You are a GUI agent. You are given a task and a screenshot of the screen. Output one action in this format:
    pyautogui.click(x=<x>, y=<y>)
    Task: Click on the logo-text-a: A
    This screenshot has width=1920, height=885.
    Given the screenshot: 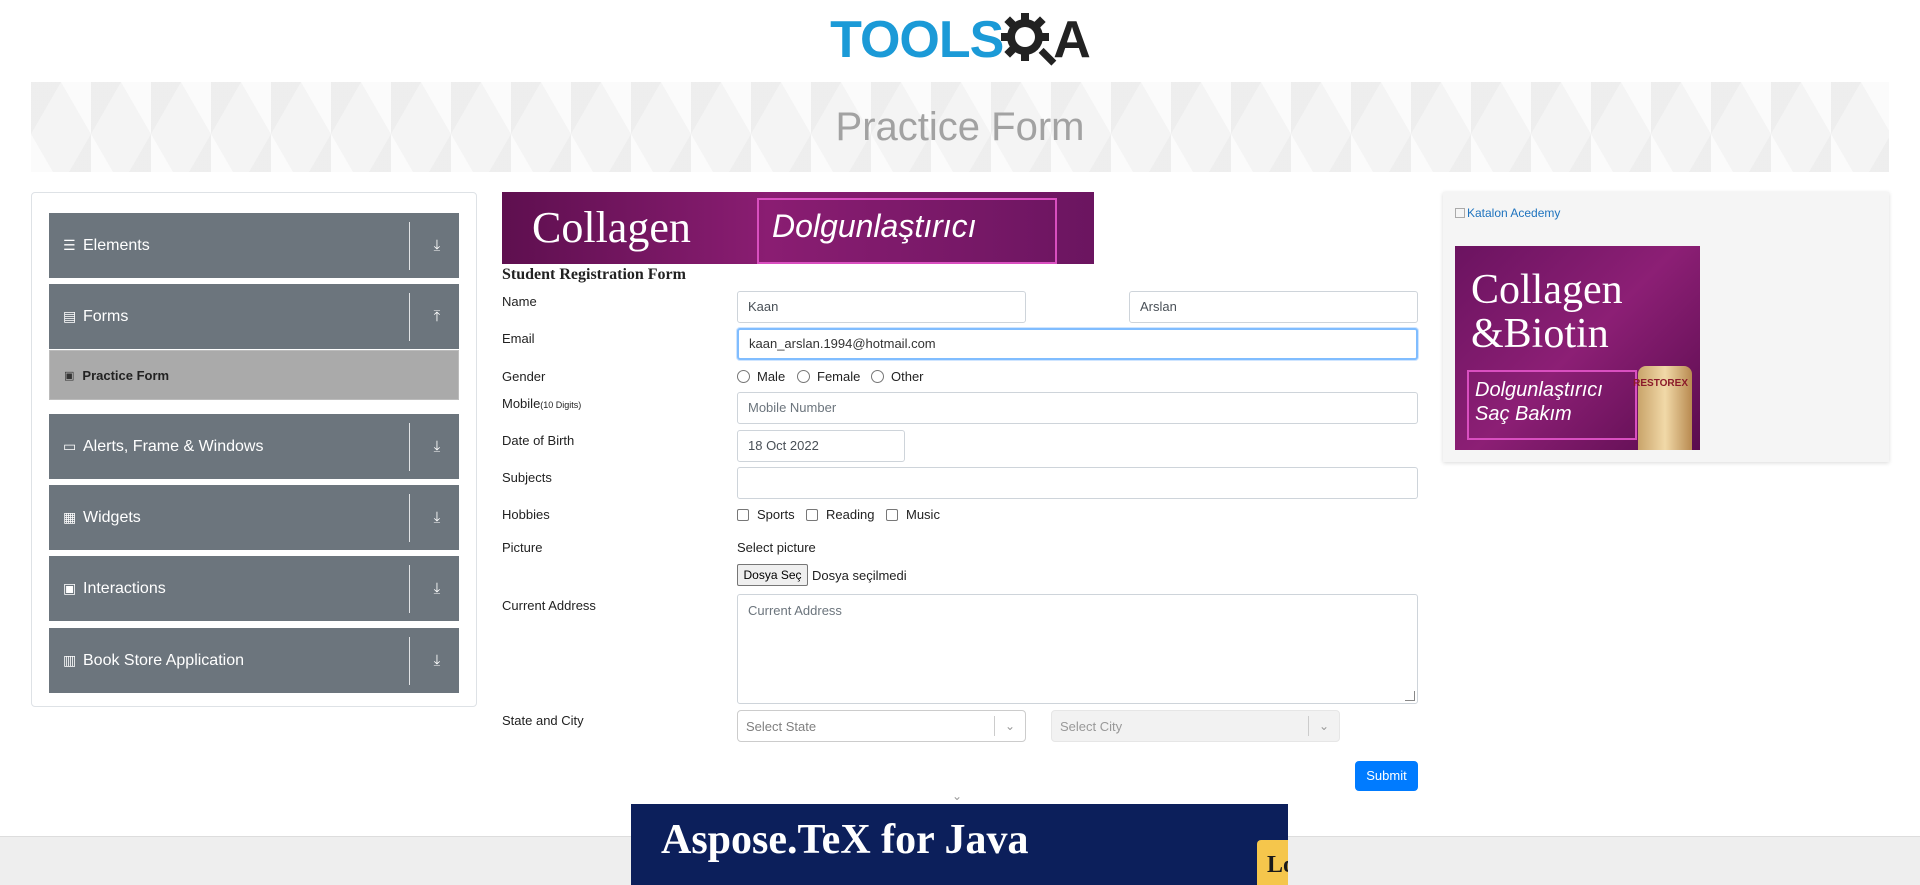 What is the action you would take?
    pyautogui.click(x=1072, y=40)
    